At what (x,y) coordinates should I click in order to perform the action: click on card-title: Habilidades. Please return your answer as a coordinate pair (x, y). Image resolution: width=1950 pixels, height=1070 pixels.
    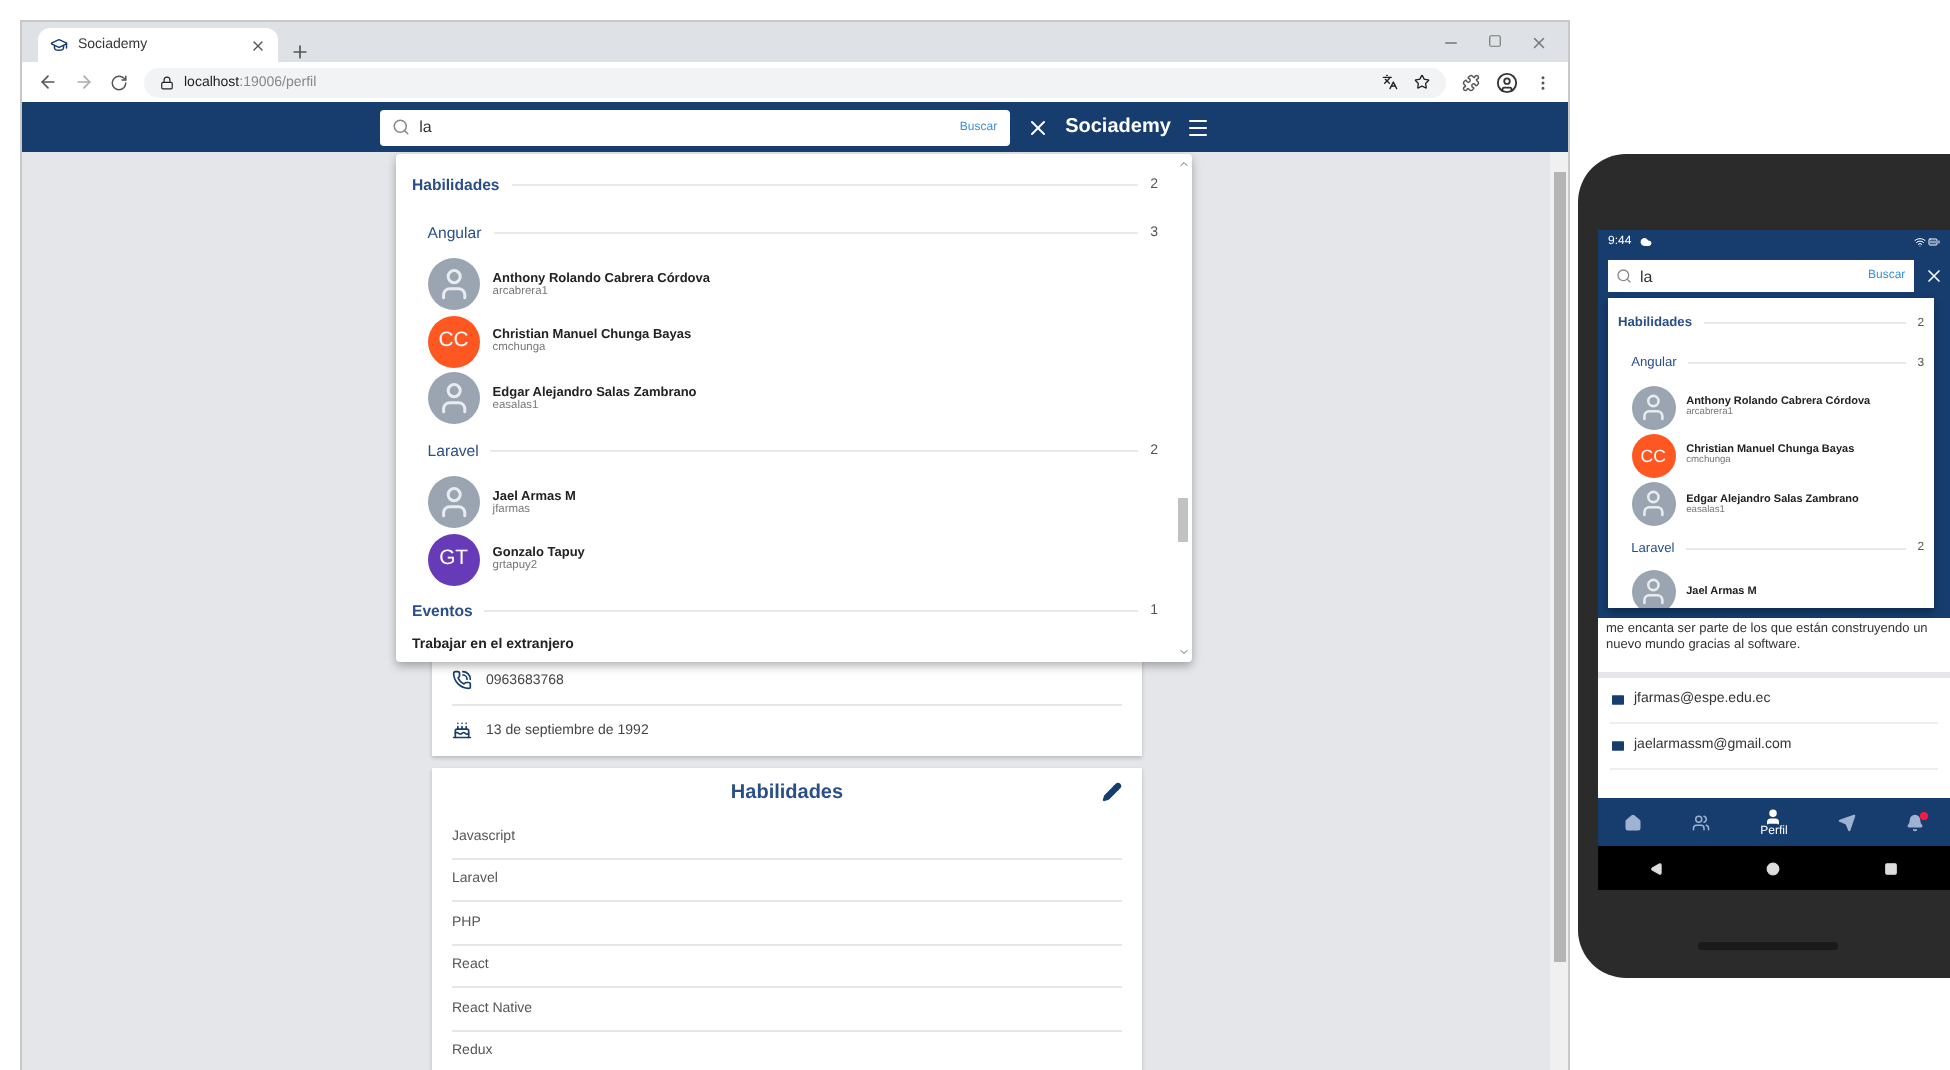
    Looking at the image, I should click on (787, 792).